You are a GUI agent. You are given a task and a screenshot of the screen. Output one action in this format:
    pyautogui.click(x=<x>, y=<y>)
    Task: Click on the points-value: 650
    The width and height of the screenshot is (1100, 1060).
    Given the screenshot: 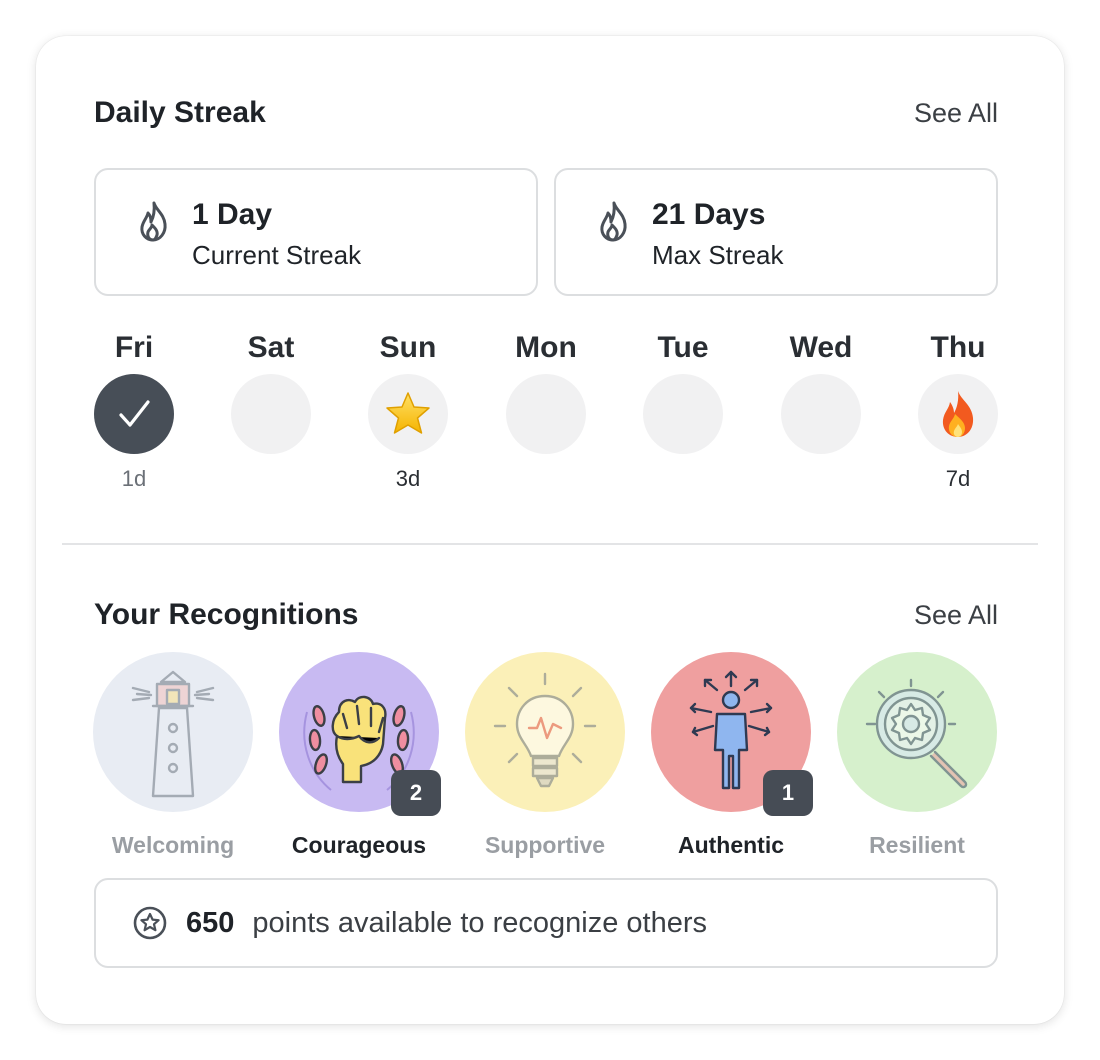 What is the action you would take?
    pyautogui.click(x=210, y=922)
    